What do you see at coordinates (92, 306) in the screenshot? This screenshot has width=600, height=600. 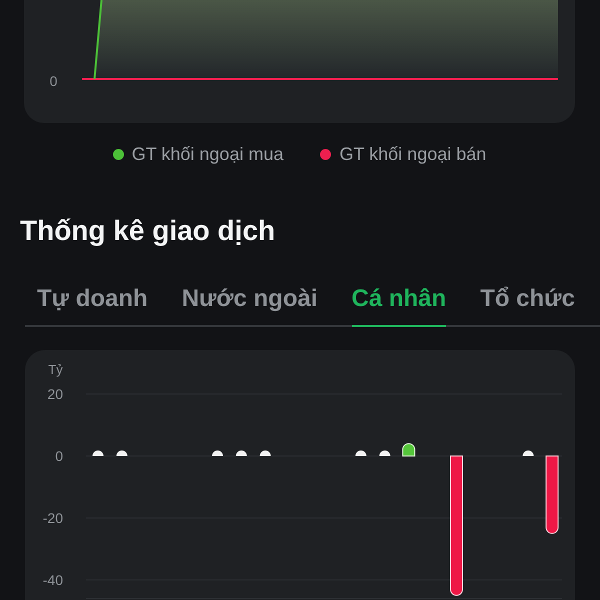 I see `tab: Tự doanh` at bounding box center [92, 306].